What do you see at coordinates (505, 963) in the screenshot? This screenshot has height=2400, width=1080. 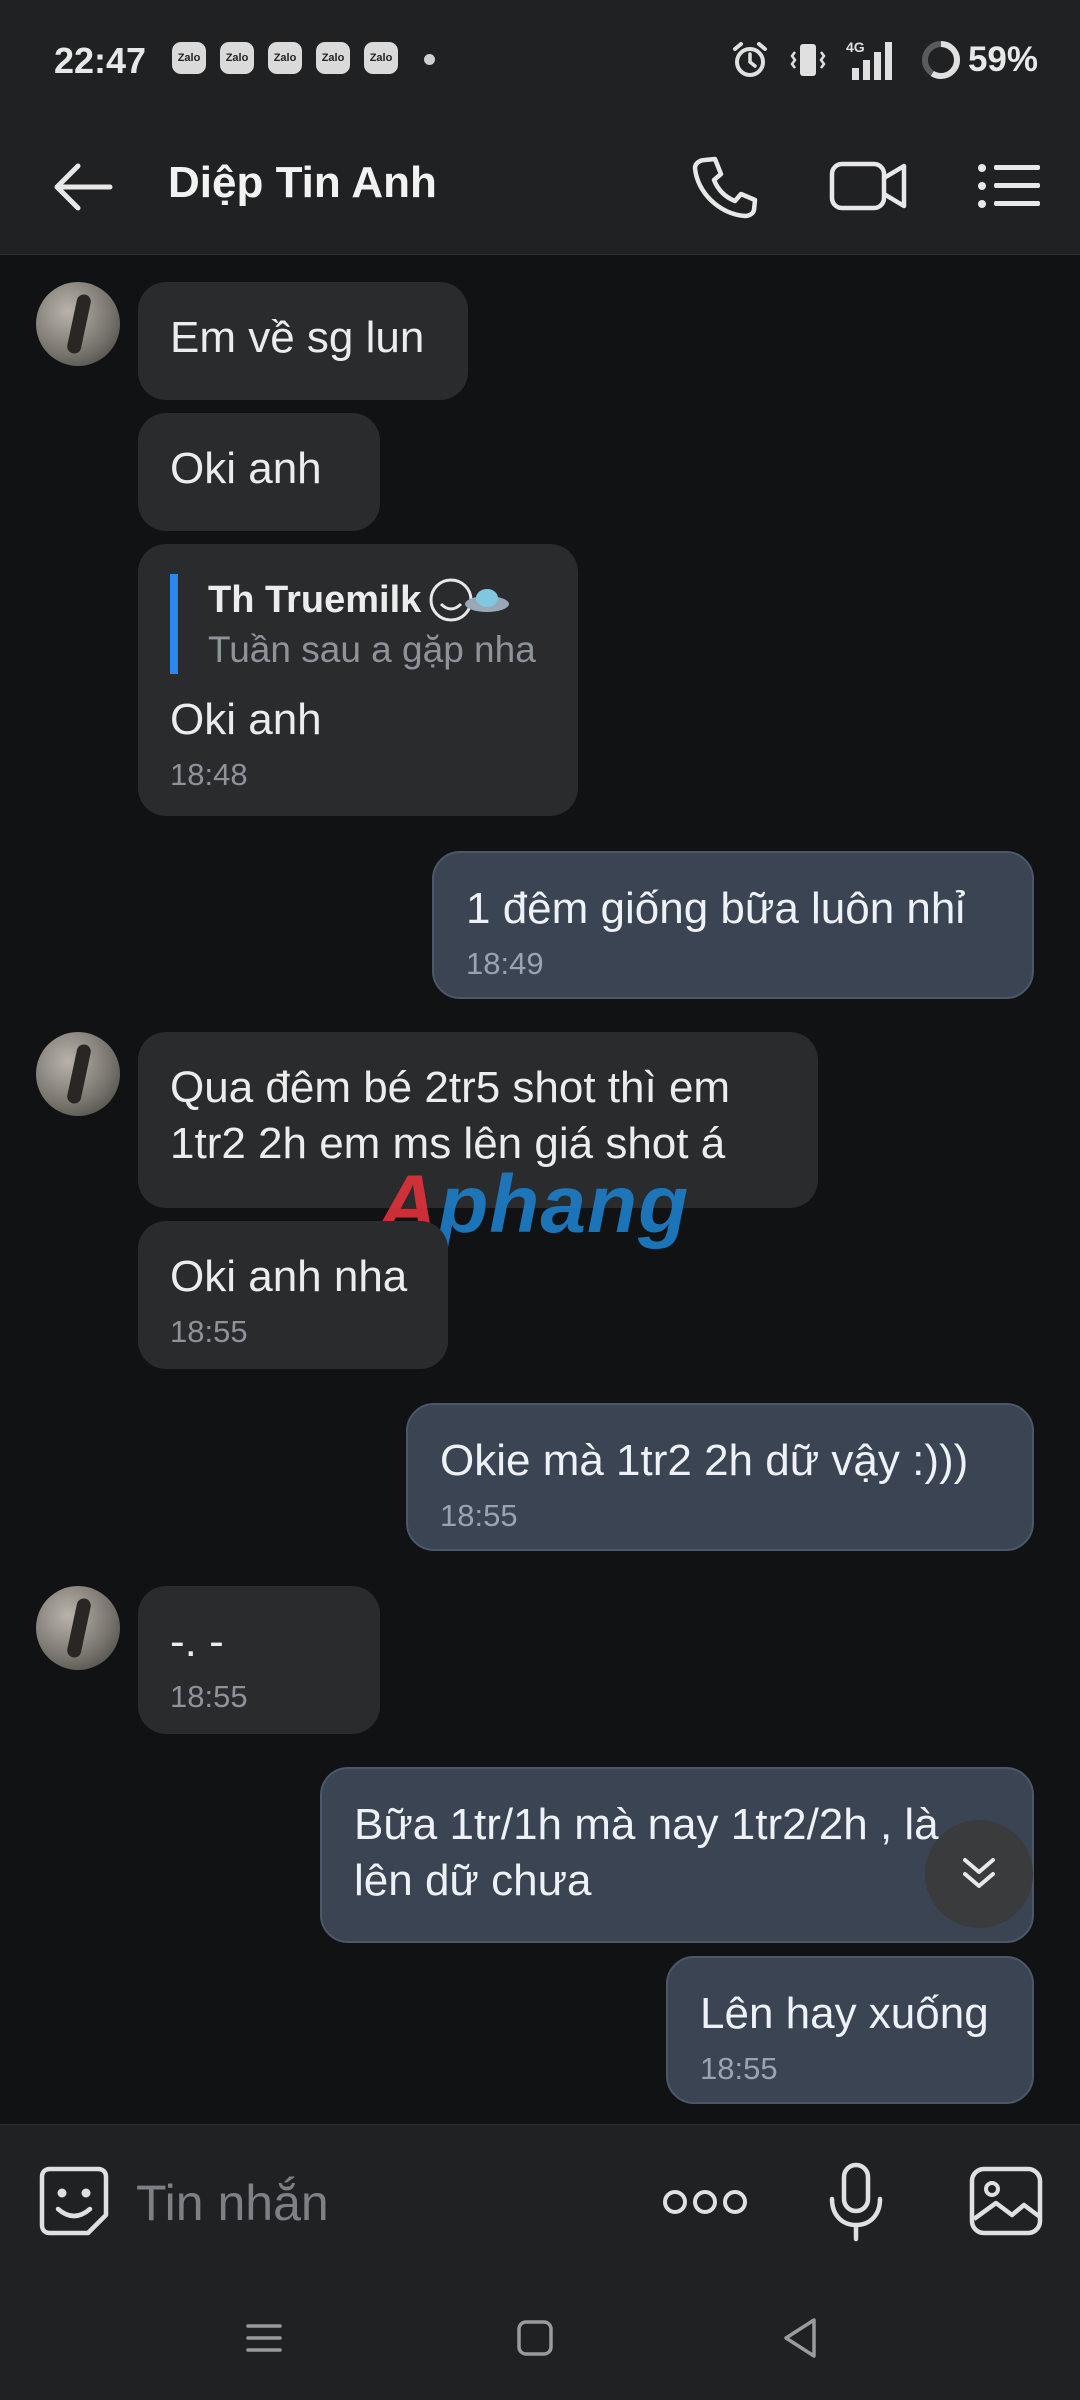 I see `message-time: 18:49` at bounding box center [505, 963].